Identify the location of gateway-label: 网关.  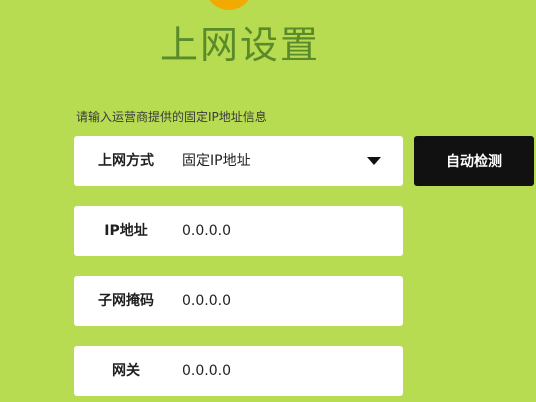
(126, 371).